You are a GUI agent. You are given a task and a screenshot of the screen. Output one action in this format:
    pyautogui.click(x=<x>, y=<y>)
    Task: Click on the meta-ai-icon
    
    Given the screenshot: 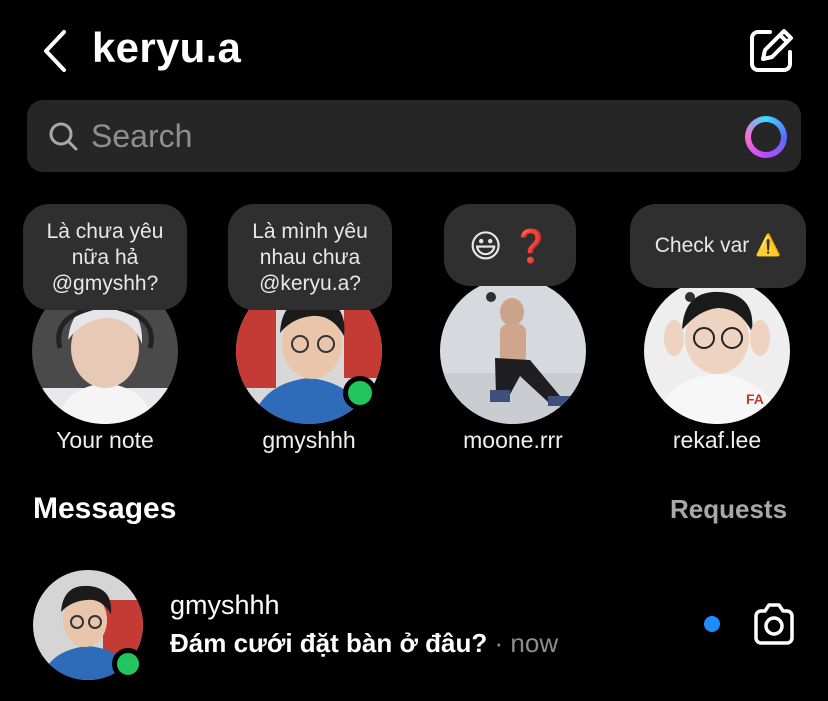 What is the action you would take?
    pyautogui.click(x=766, y=137)
    